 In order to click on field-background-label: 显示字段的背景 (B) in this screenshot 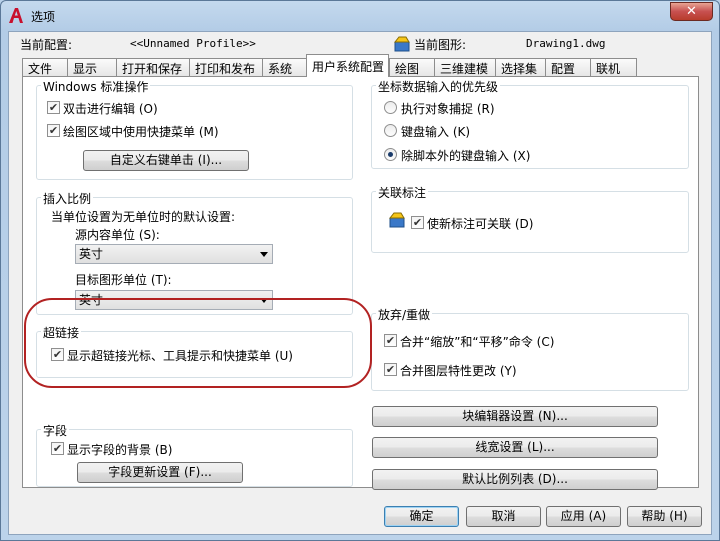, I will do `click(120, 450)`.